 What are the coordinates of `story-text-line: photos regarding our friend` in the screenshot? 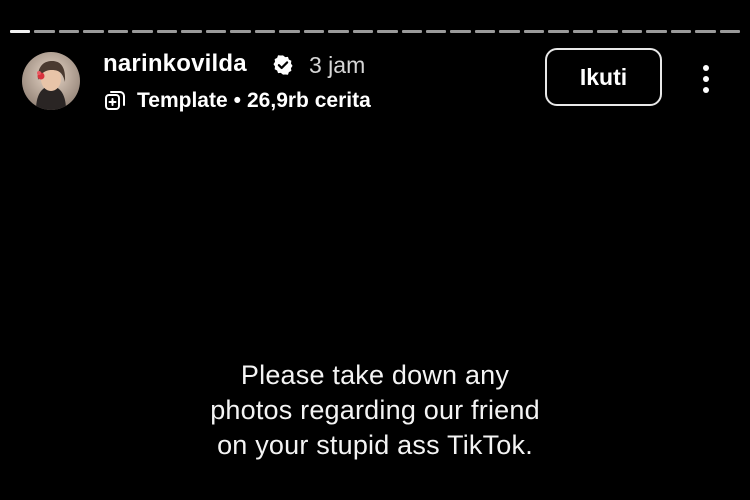 It's located at (375, 410).